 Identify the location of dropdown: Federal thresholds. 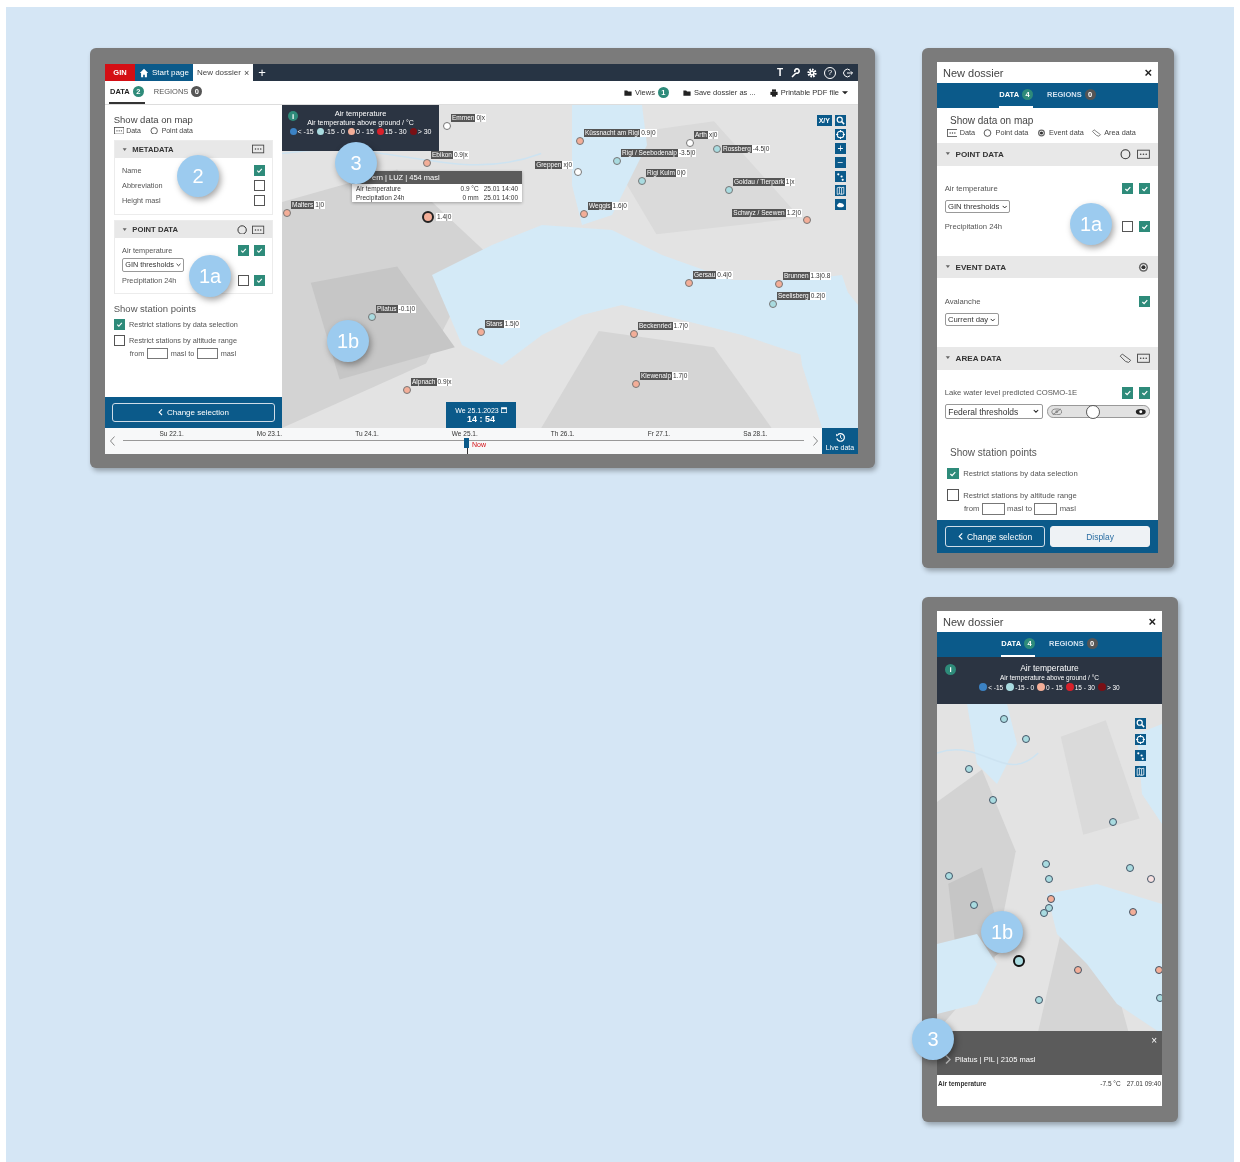
(993, 411).